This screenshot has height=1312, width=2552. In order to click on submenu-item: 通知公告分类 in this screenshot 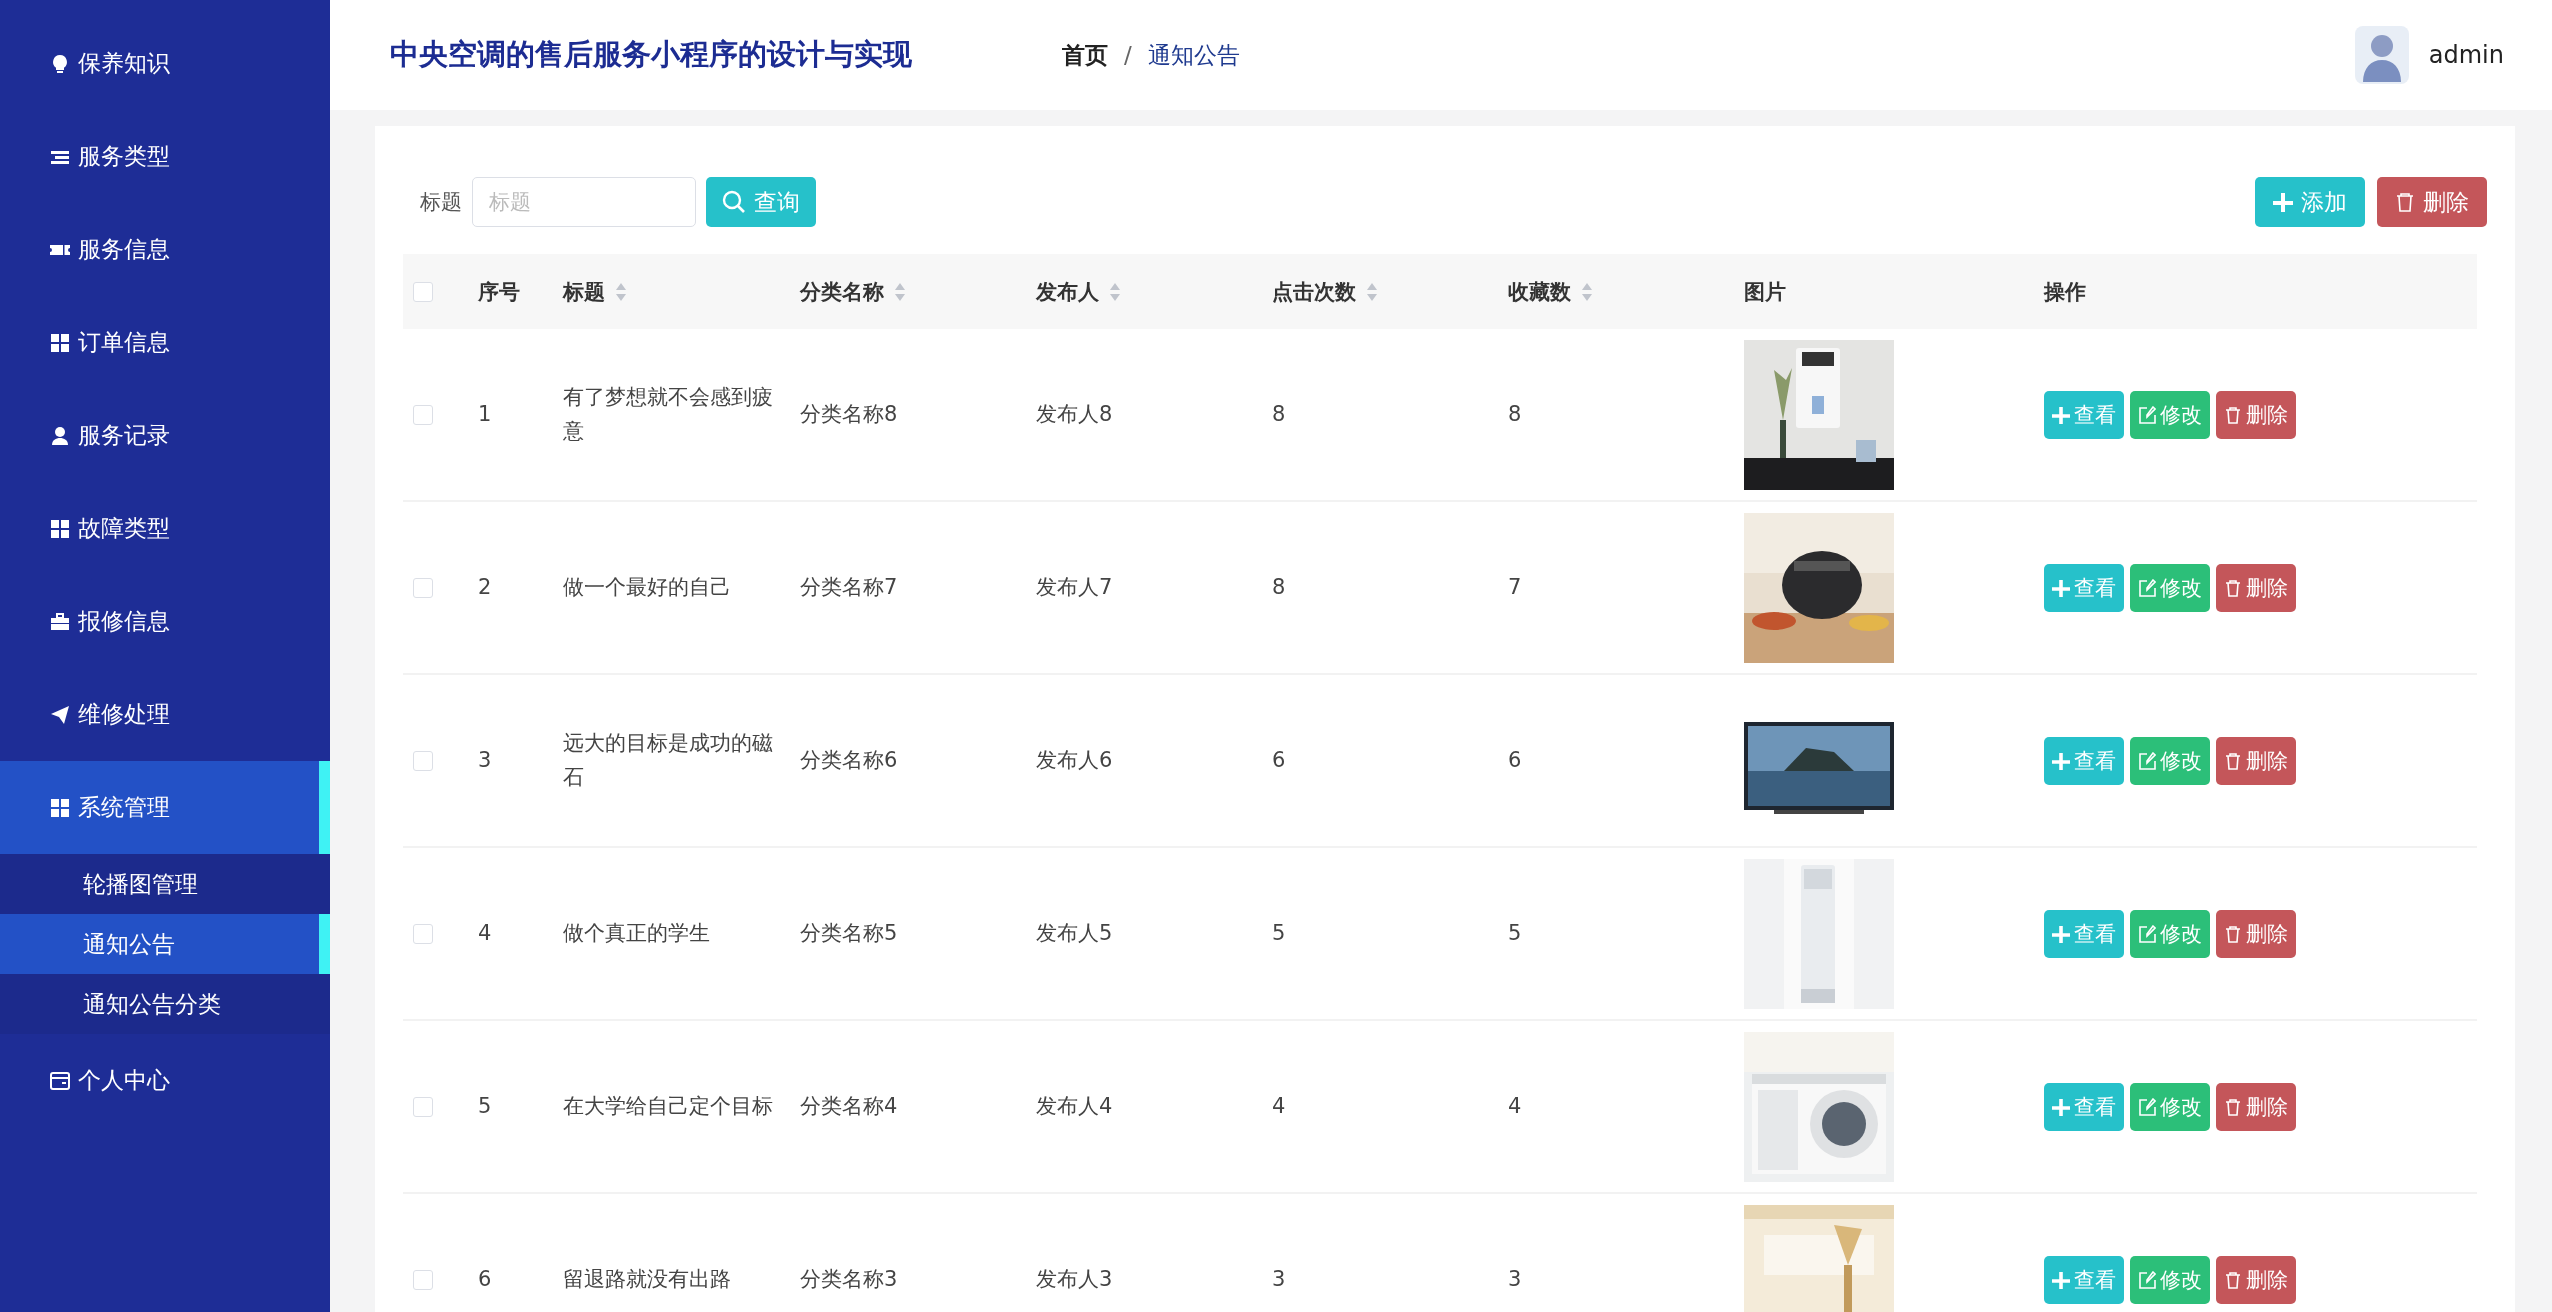, I will do `click(165, 1004)`.